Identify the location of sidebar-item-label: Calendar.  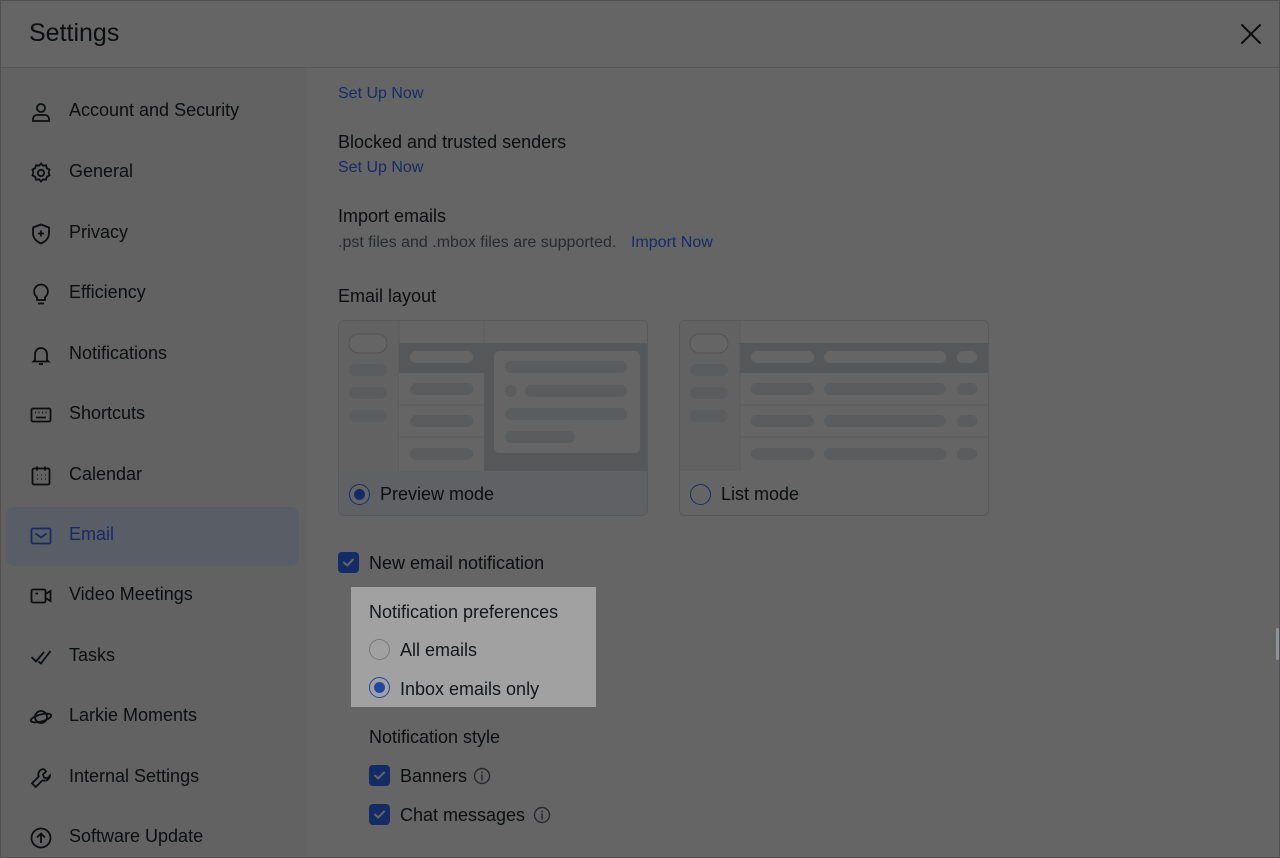
(106, 474).